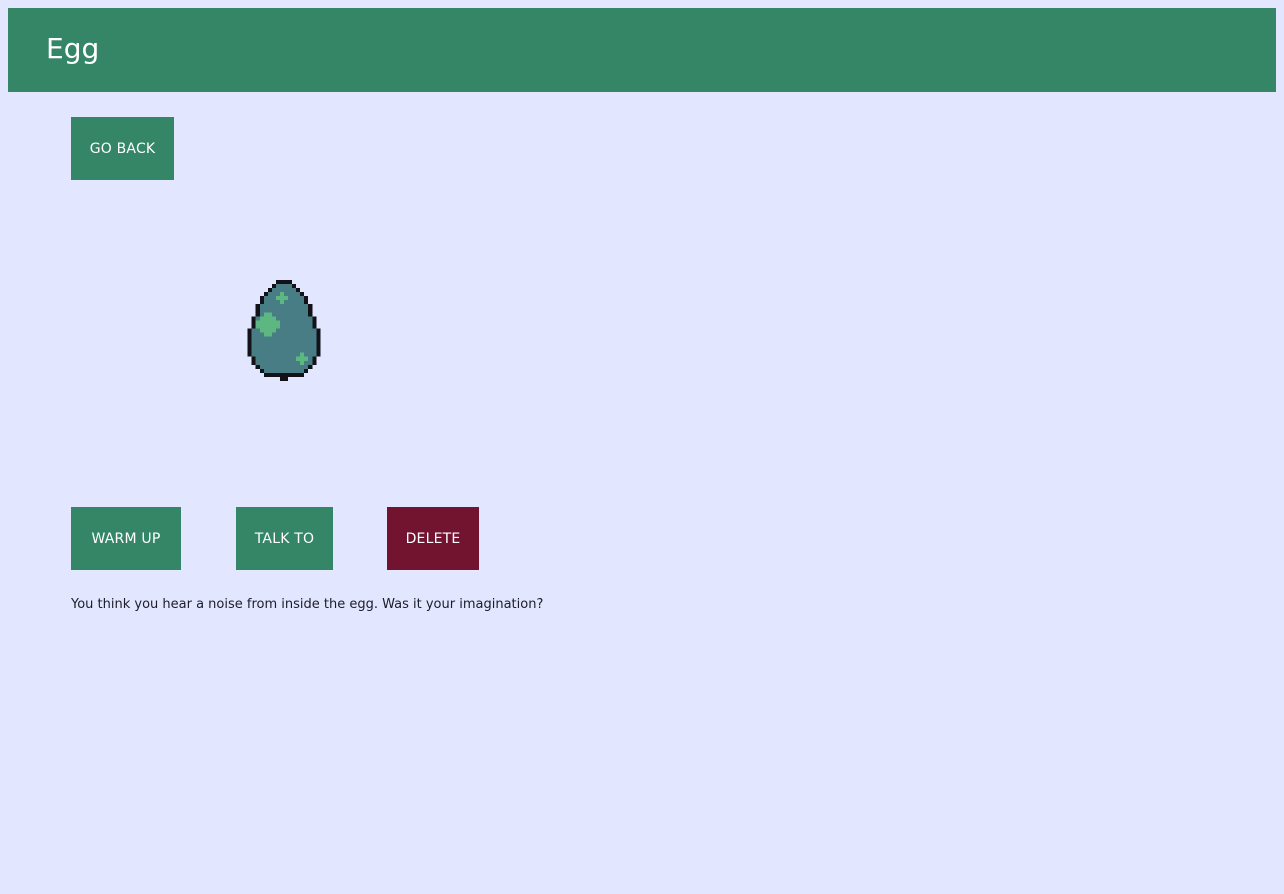 The width and height of the screenshot is (1284, 894). What do you see at coordinates (284, 538) in the screenshot?
I see `talk-to-button: TALK TO` at bounding box center [284, 538].